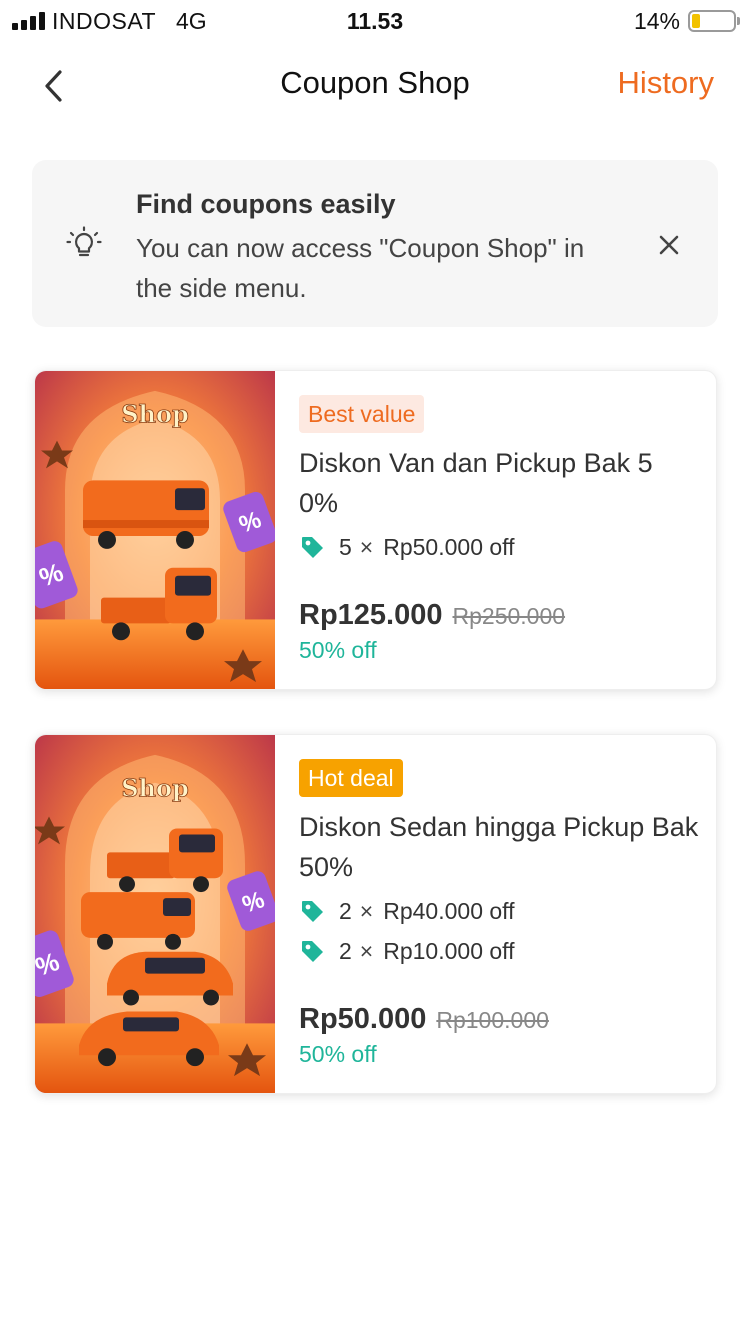 Image resolution: width=750 pixels, height=1334 pixels. What do you see at coordinates (476, 483) in the screenshot?
I see `coupon-title: Diskon Van dan Pickup Bak 5 0%` at bounding box center [476, 483].